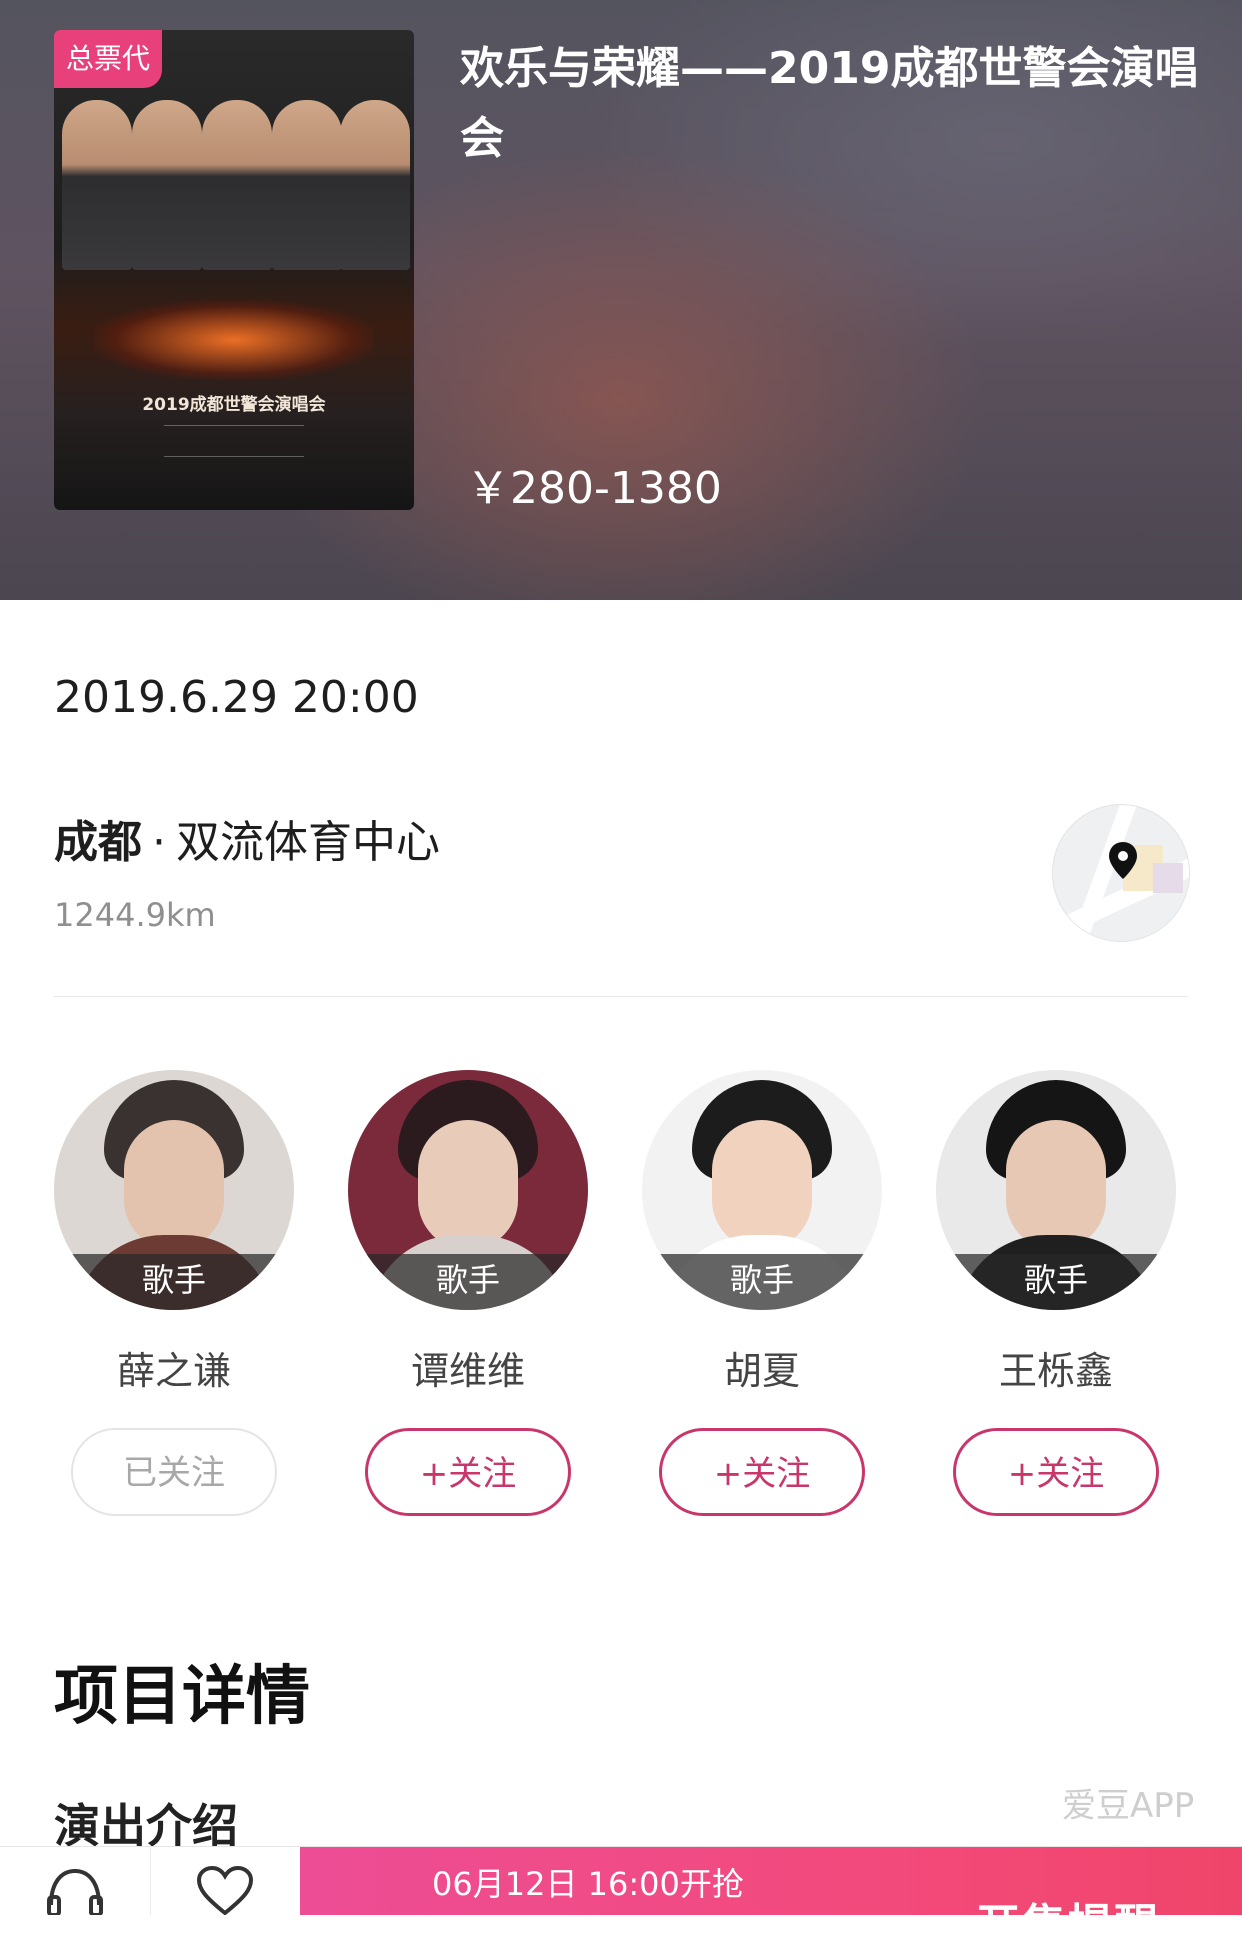  What do you see at coordinates (1055, 1371) in the screenshot?
I see `artist-name: 王栎鑫` at bounding box center [1055, 1371].